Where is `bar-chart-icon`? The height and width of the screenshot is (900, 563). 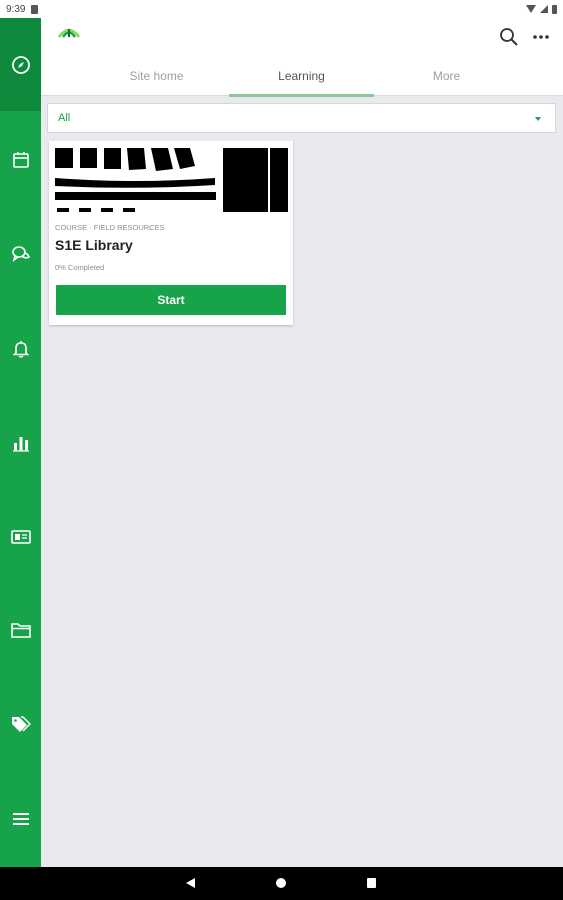
bar-chart-icon is located at coordinates (20, 444).